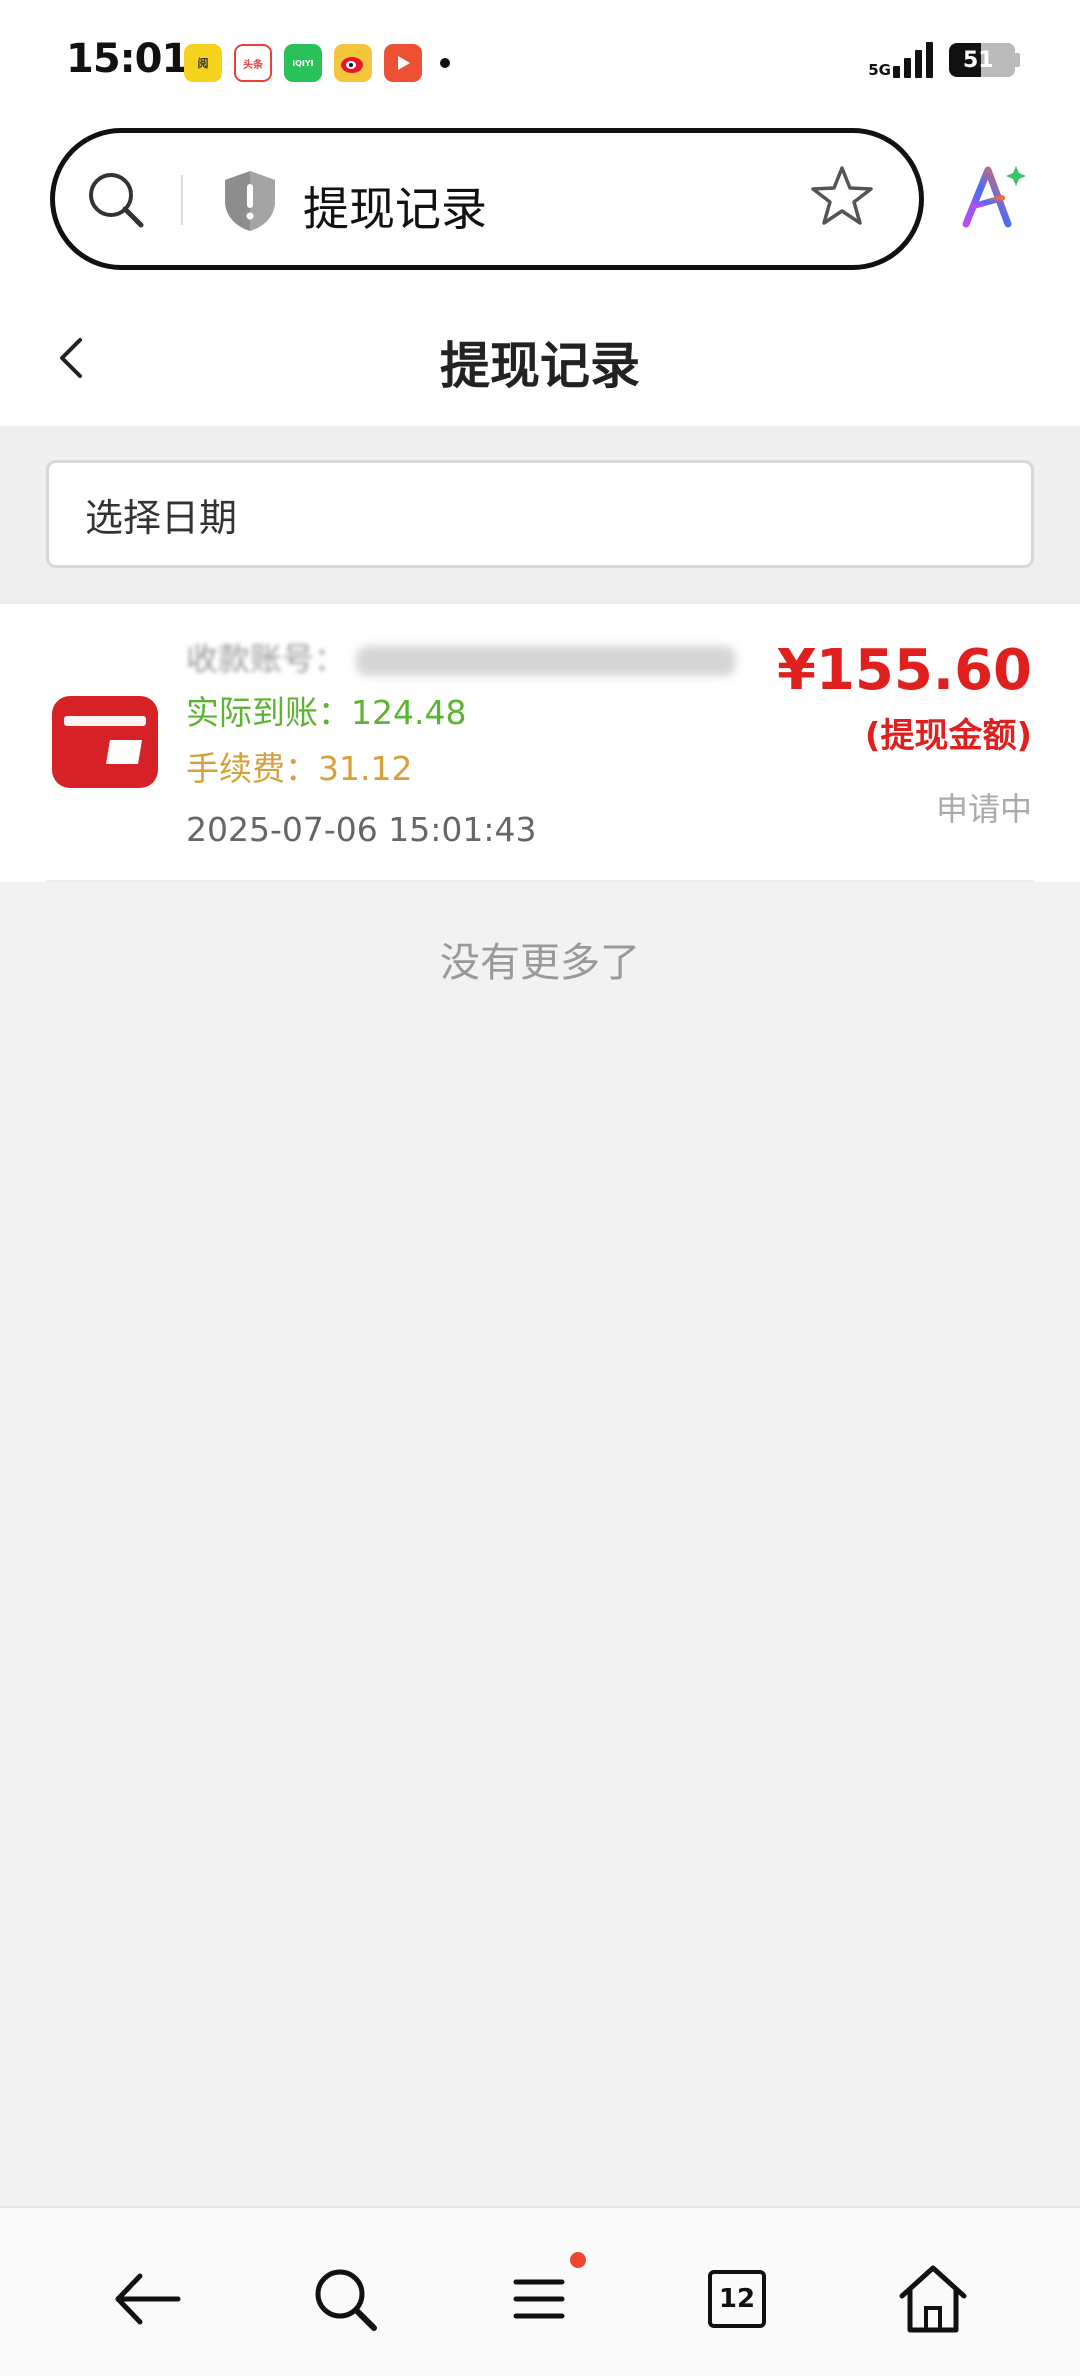 The width and height of the screenshot is (1080, 2376). I want to click on notification-icons: 阅 头条 iQIYI, so click(317, 63).